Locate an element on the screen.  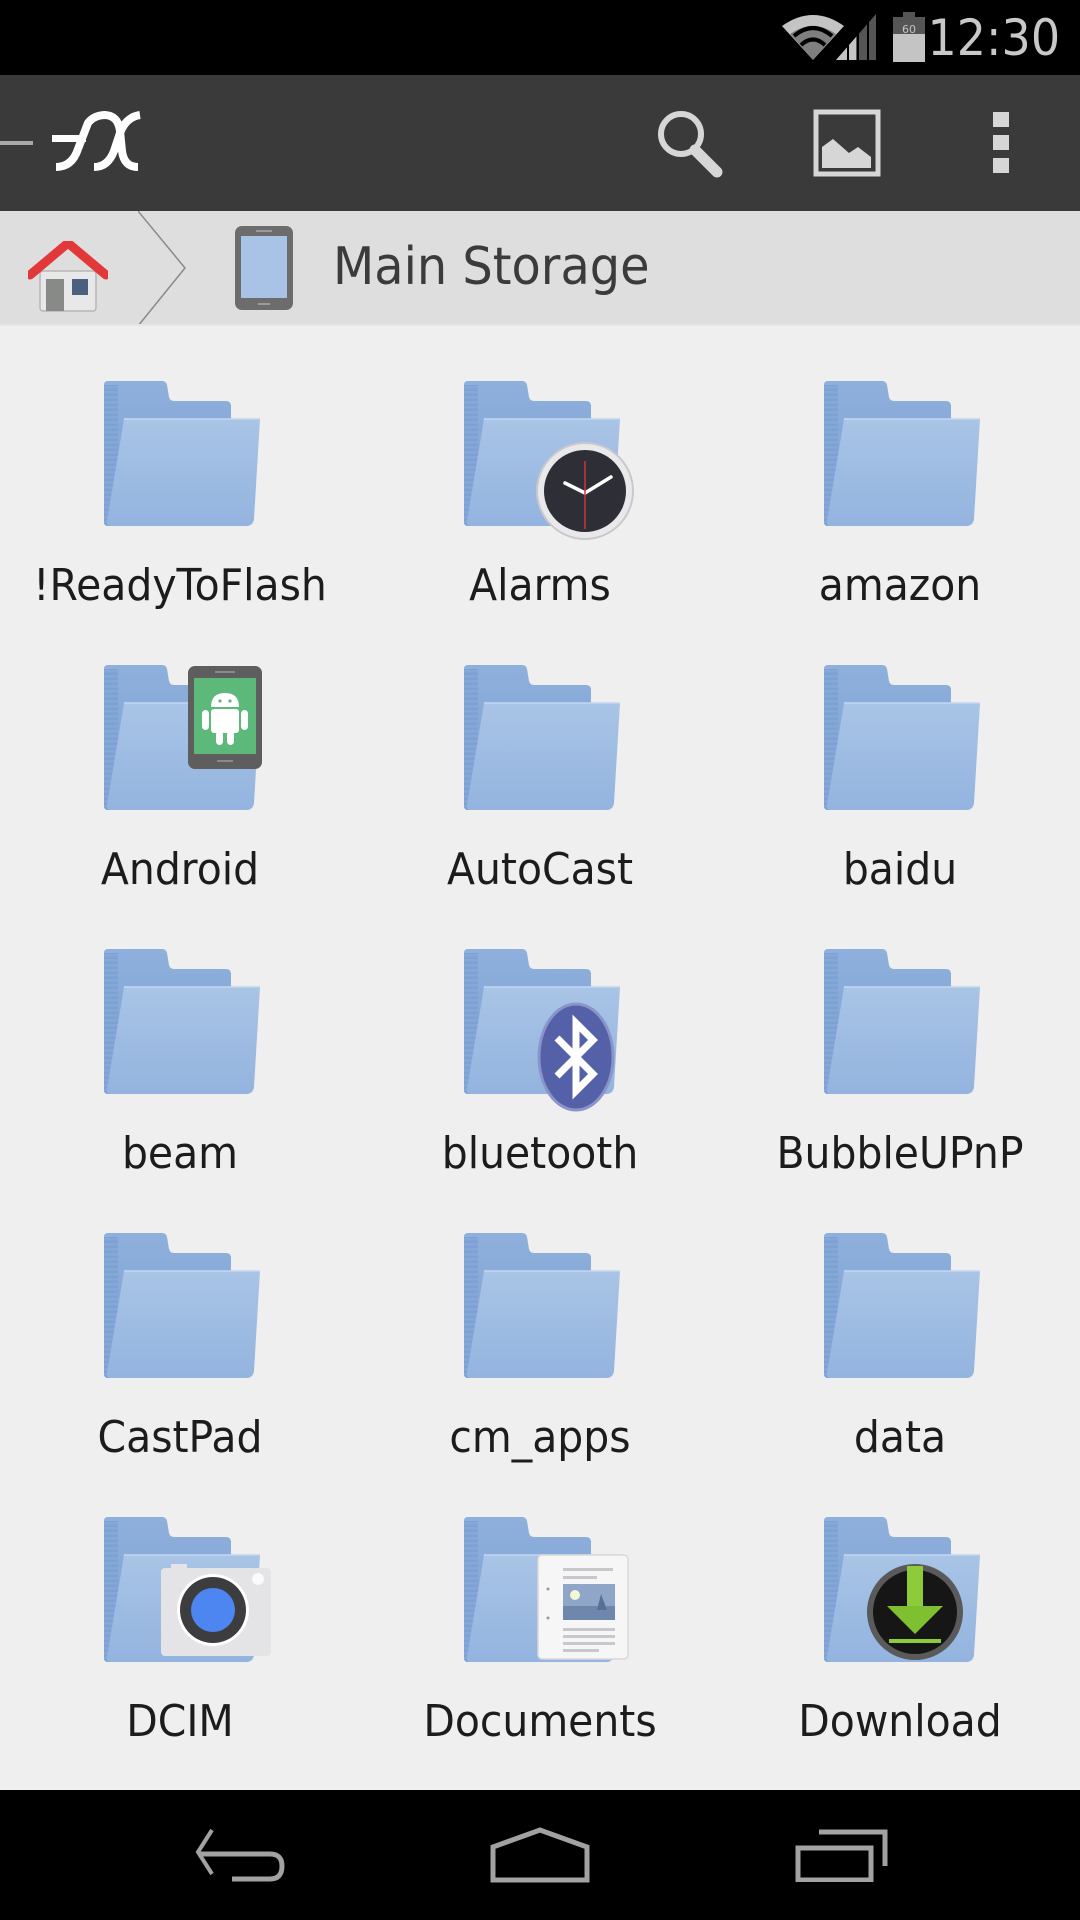
cell-signal-icon is located at coordinates (856, 38).